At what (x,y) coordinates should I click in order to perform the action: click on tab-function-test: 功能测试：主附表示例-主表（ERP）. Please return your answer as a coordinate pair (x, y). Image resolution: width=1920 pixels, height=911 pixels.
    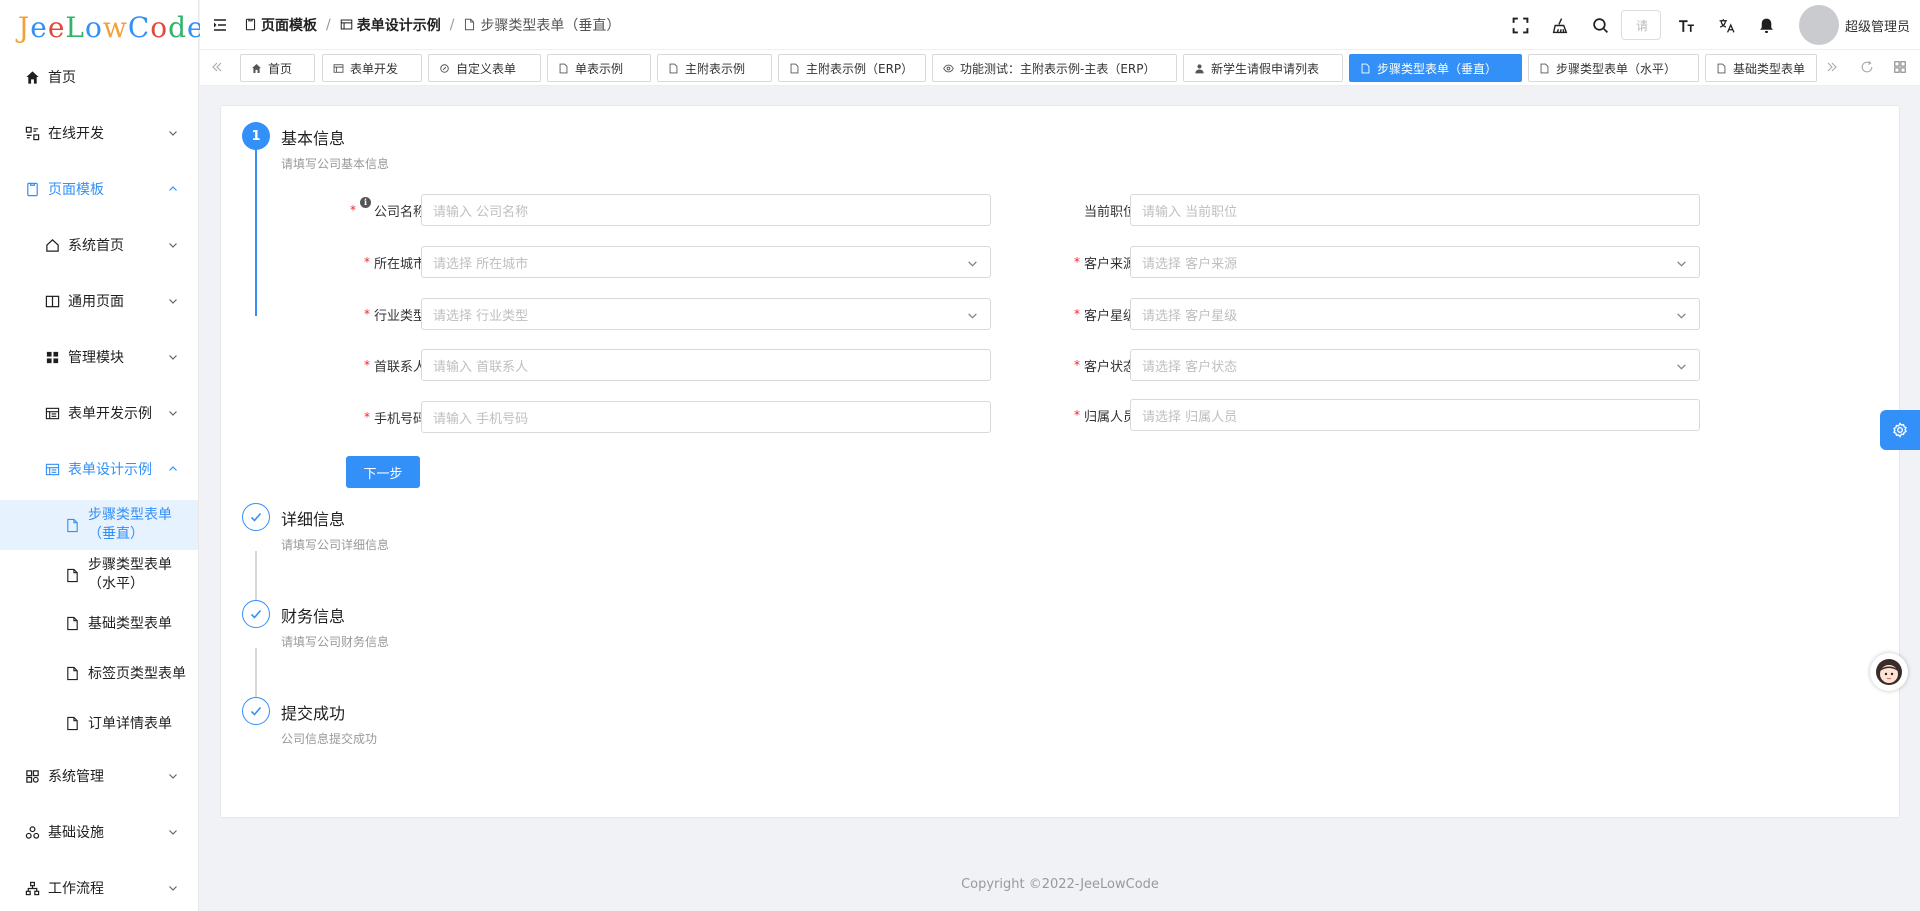
    Looking at the image, I should click on (1054, 68).